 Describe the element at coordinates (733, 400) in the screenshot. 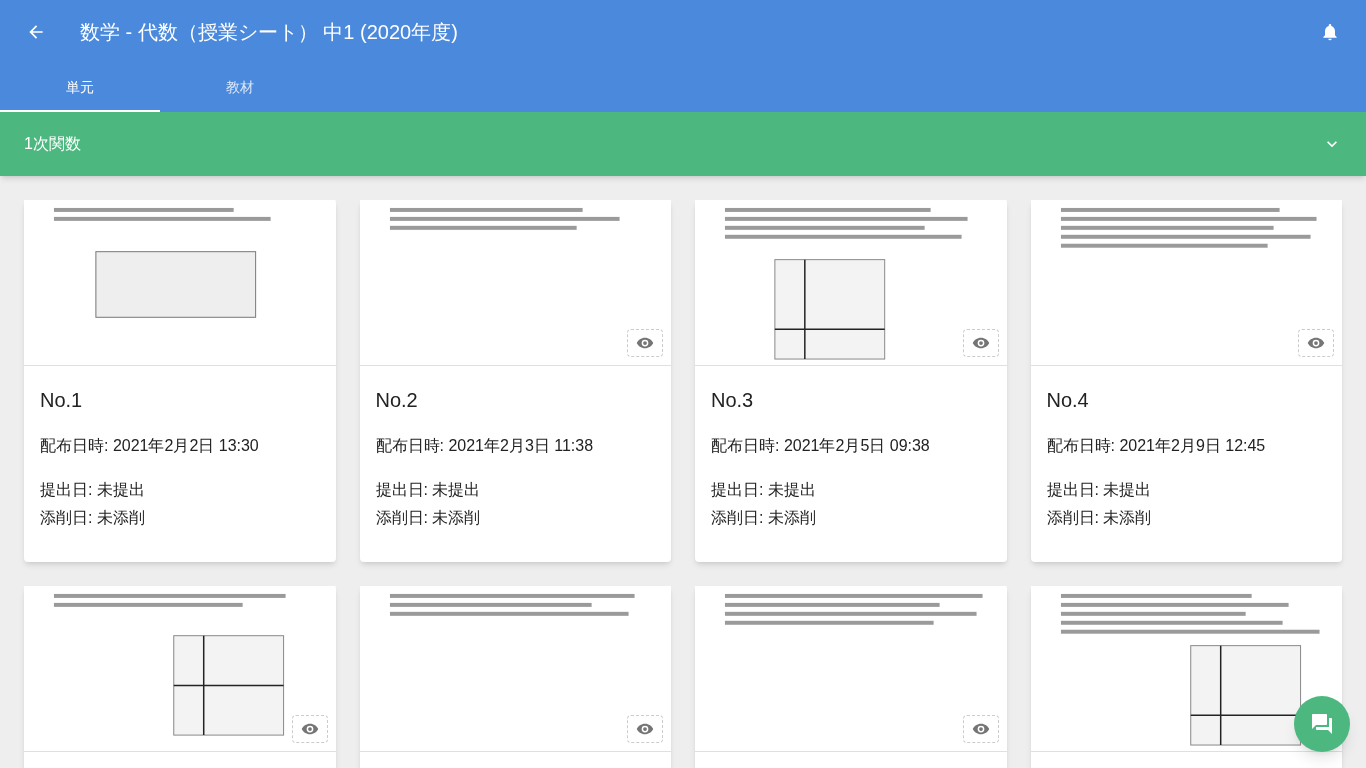

I see `card-title: No.3` at that location.